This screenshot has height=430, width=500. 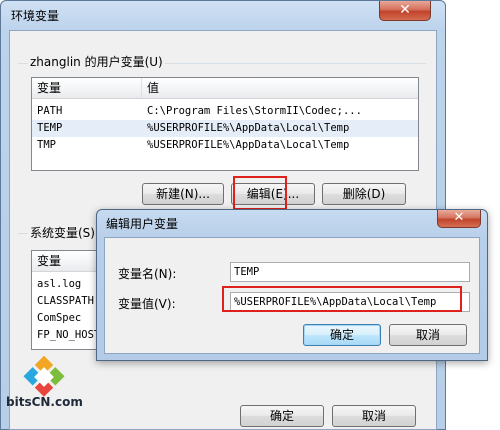 I want to click on variable-name-input: TEMP, so click(x=350, y=272).